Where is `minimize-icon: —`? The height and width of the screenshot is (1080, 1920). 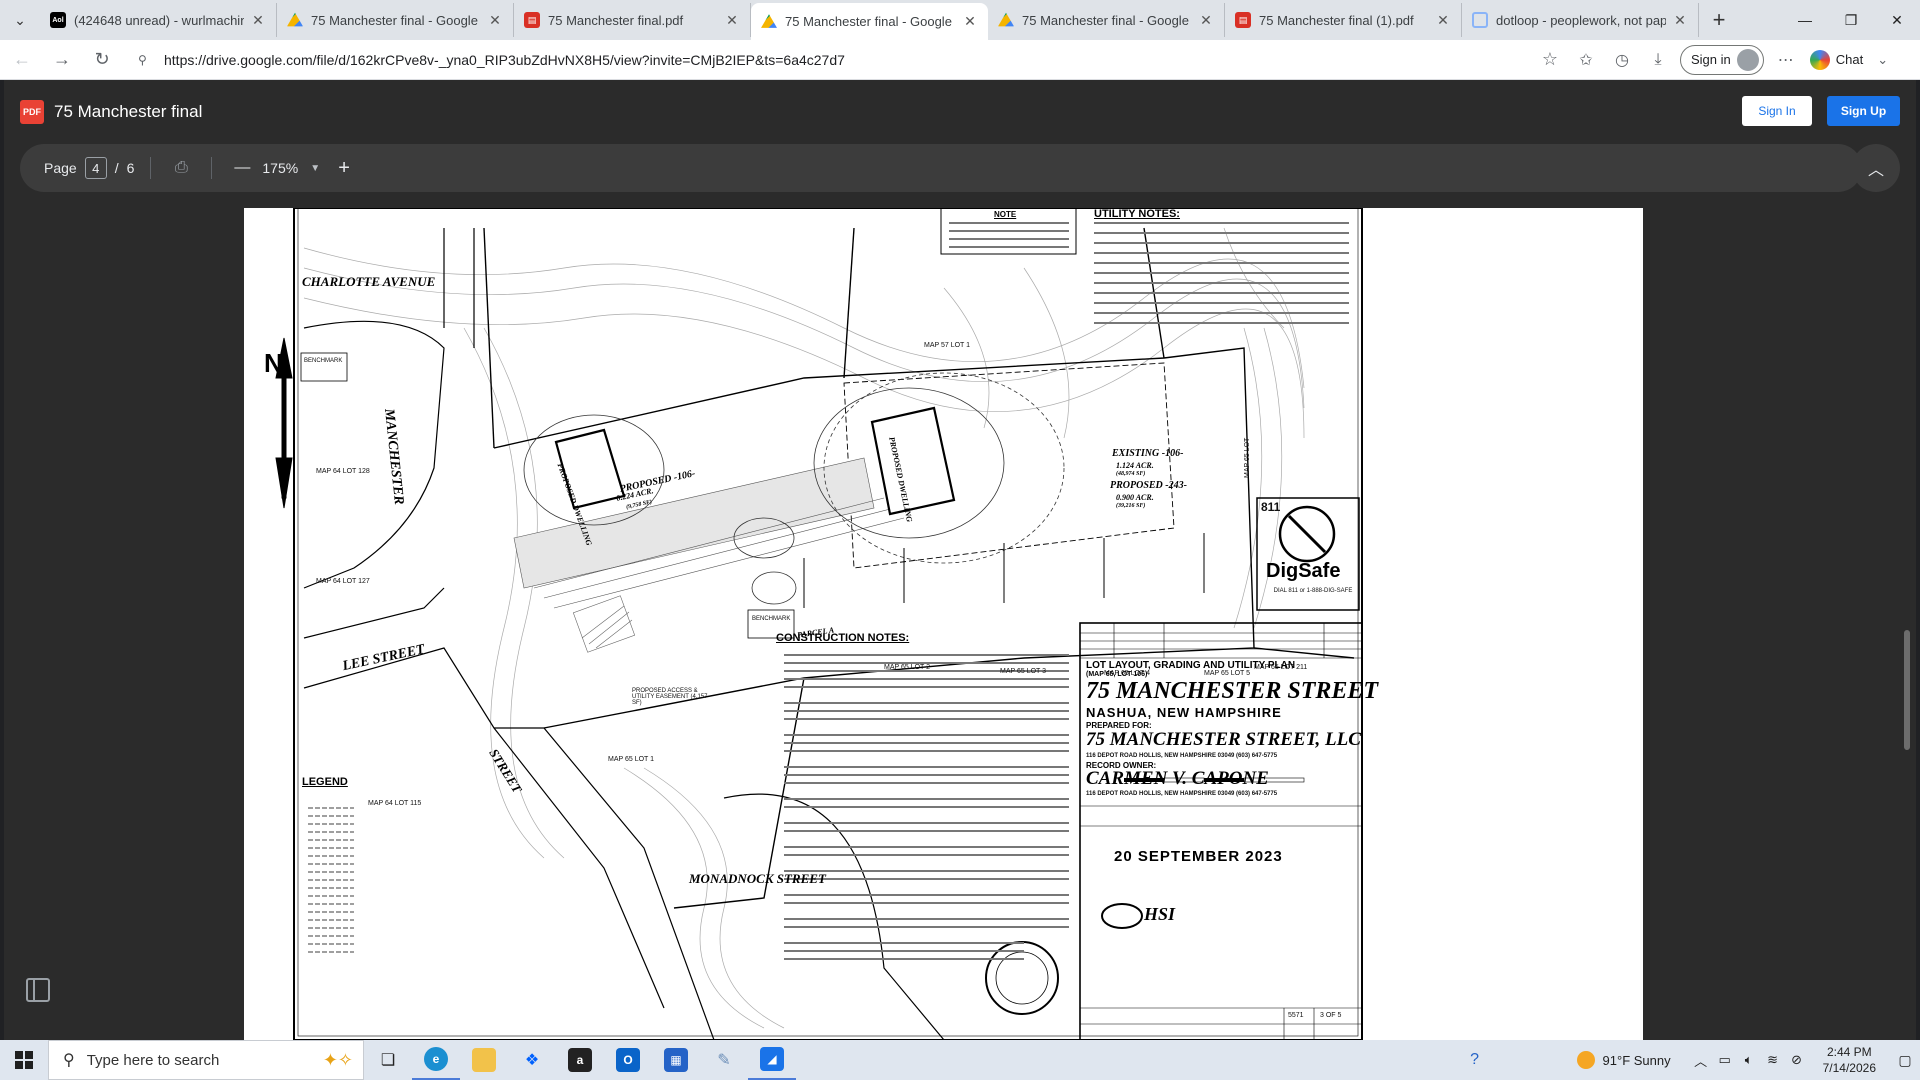 minimize-icon: — is located at coordinates (1805, 20).